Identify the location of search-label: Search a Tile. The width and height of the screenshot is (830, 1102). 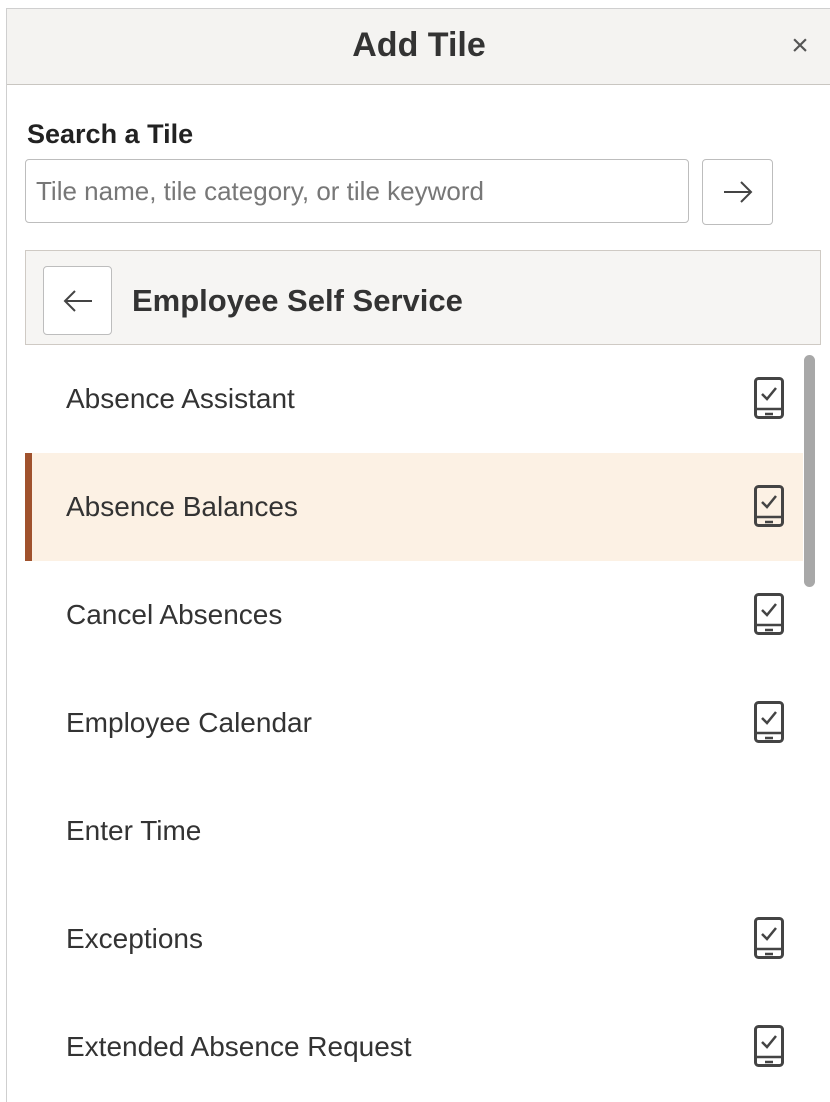
(110, 134).